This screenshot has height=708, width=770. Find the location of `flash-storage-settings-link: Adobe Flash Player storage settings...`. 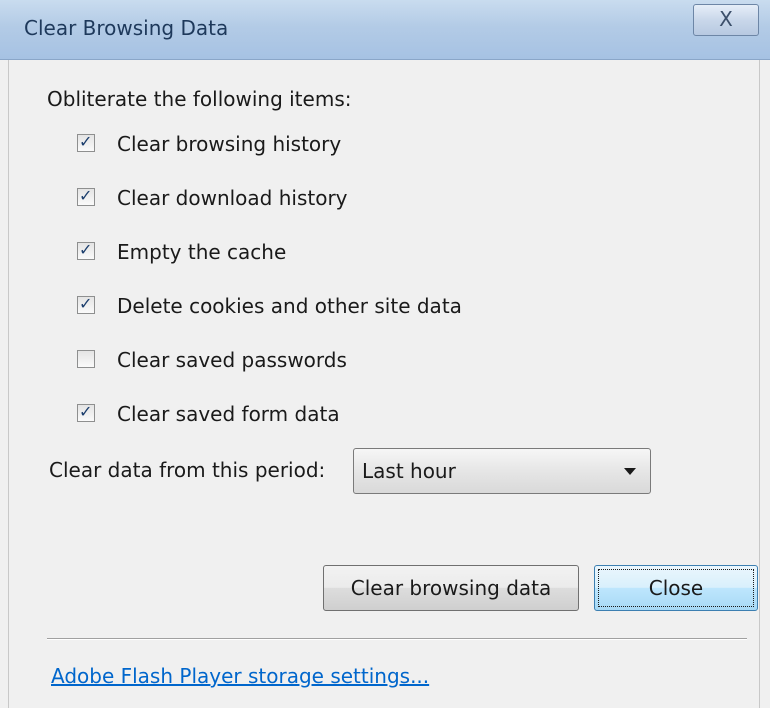

flash-storage-settings-link: Adobe Flash Player storage settings... is located at coordinates (240, 676).